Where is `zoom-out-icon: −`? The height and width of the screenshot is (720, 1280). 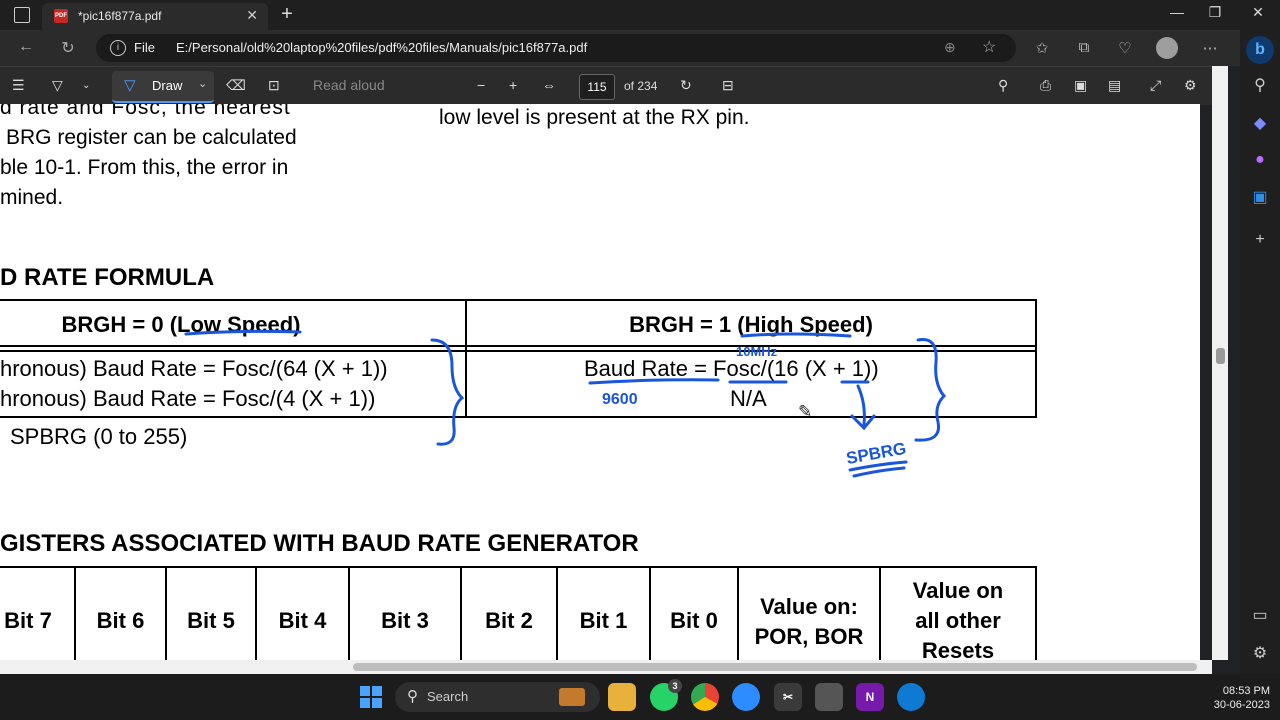
zoom-out-icon: − is located at coordinates (481, 85).